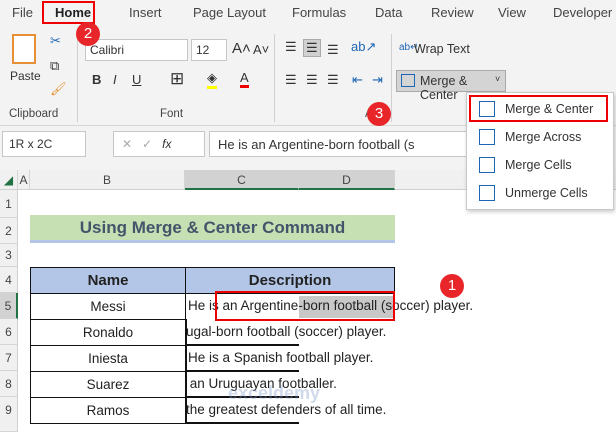 The height and width of the screenshot is (432, 616). What do you see at coordinates (108, 332) in the screenshot?
I see `name-cell: Ronaldo` at bounding box center [108, 332].